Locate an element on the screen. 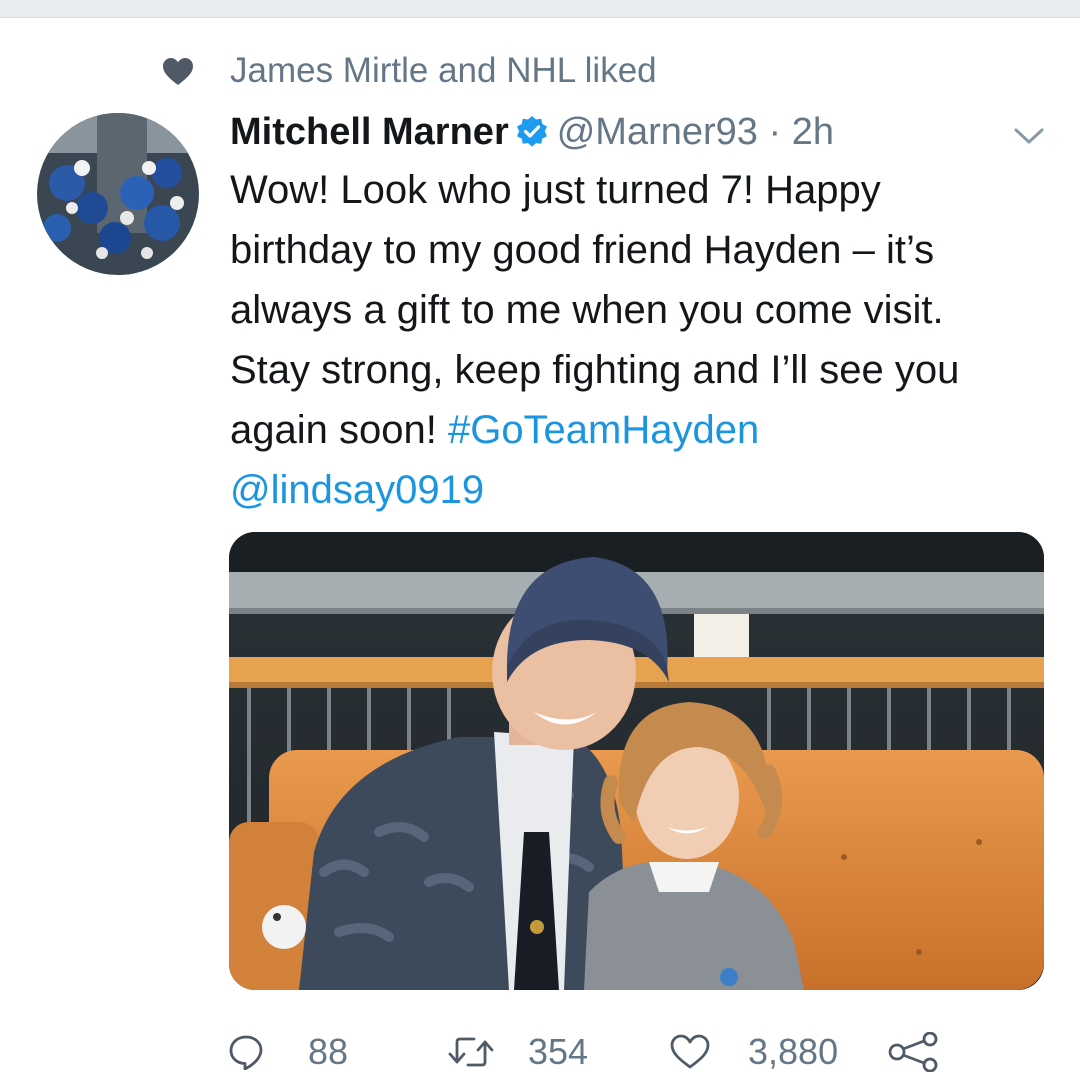  retweet-count: 354 is located at coordinates (558, 1051).